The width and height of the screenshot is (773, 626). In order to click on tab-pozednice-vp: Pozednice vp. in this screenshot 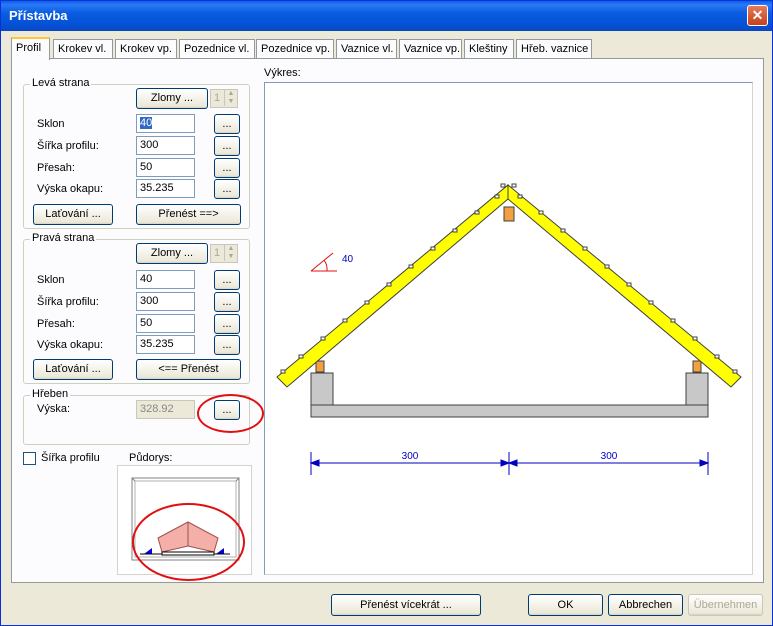, I will do `click(295, 49)`.